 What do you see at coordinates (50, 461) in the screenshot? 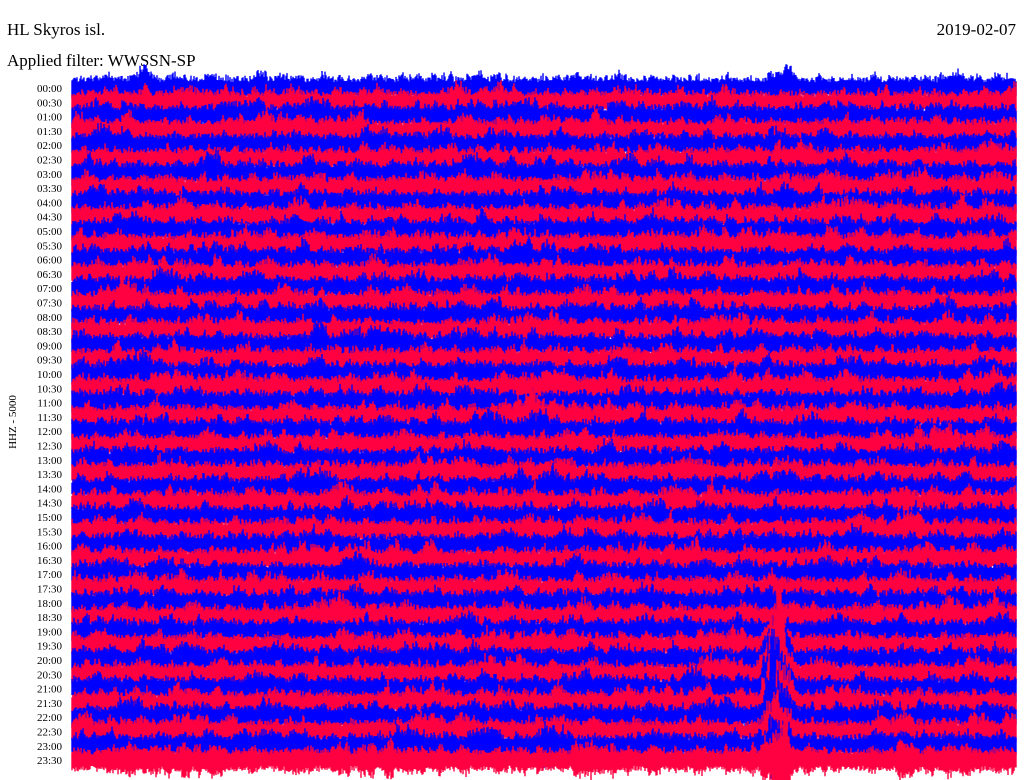
I see `row-time-label: 13:00` at bounding box center [50, 461].